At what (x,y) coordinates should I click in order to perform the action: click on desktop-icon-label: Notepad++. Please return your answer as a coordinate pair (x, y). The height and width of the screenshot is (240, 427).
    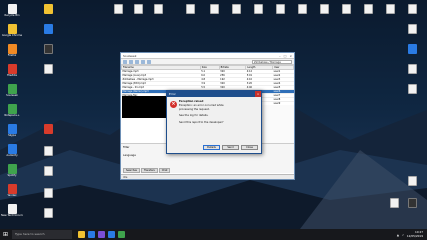
    Looking at the image, I should click on (12, 115).